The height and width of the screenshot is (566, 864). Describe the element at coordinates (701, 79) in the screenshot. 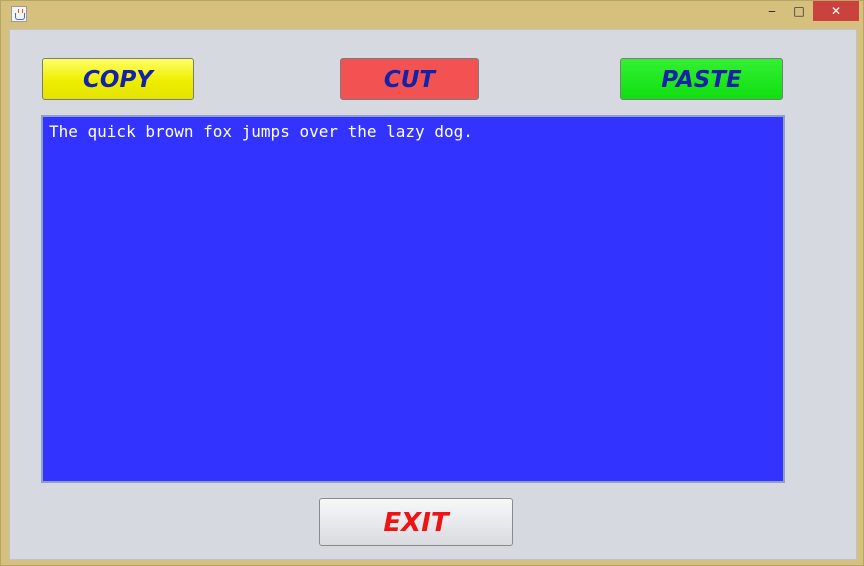

I see `paste-button: PASTE` at that location.